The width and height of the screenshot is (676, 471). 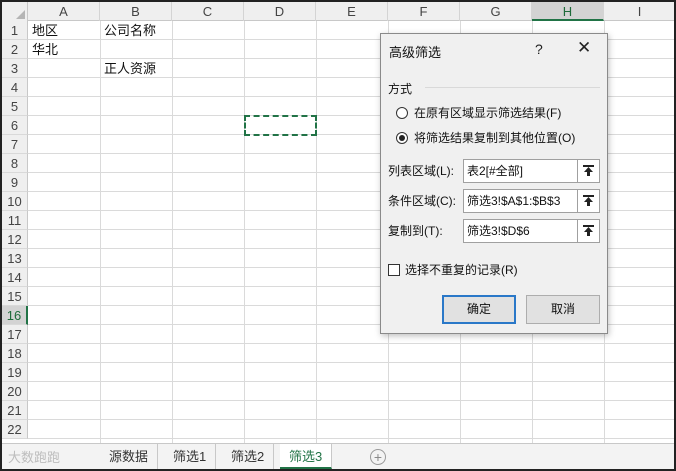 What do you see at coordinates (136, 11) in the screenshot?
I see `column-header-b: B` at bounding box center [136, 11].